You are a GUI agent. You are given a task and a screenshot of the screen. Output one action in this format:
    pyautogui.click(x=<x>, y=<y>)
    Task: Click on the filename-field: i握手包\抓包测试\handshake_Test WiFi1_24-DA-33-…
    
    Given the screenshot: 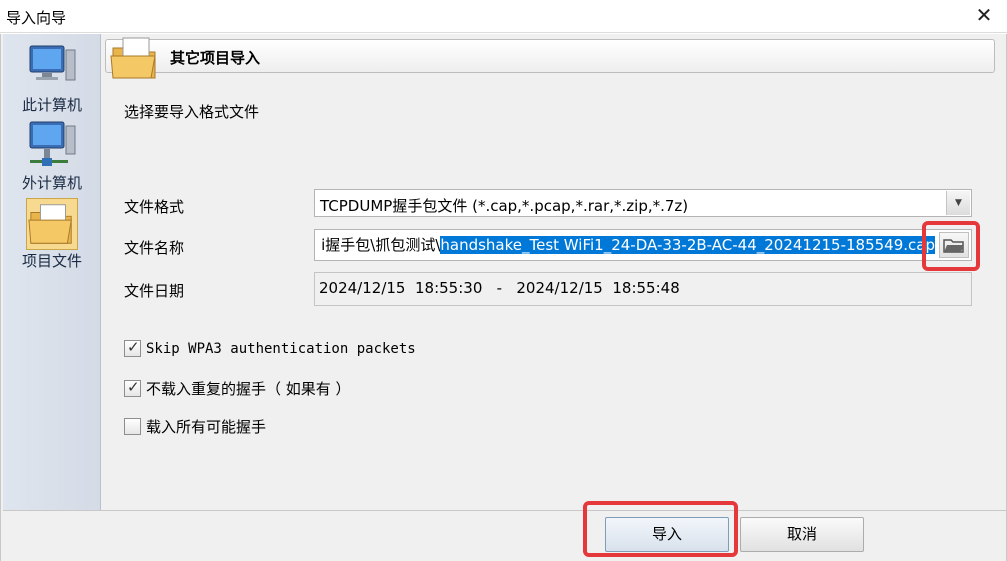 What is the action you would take?
    pyautogui.click(x=643, y=245)
    